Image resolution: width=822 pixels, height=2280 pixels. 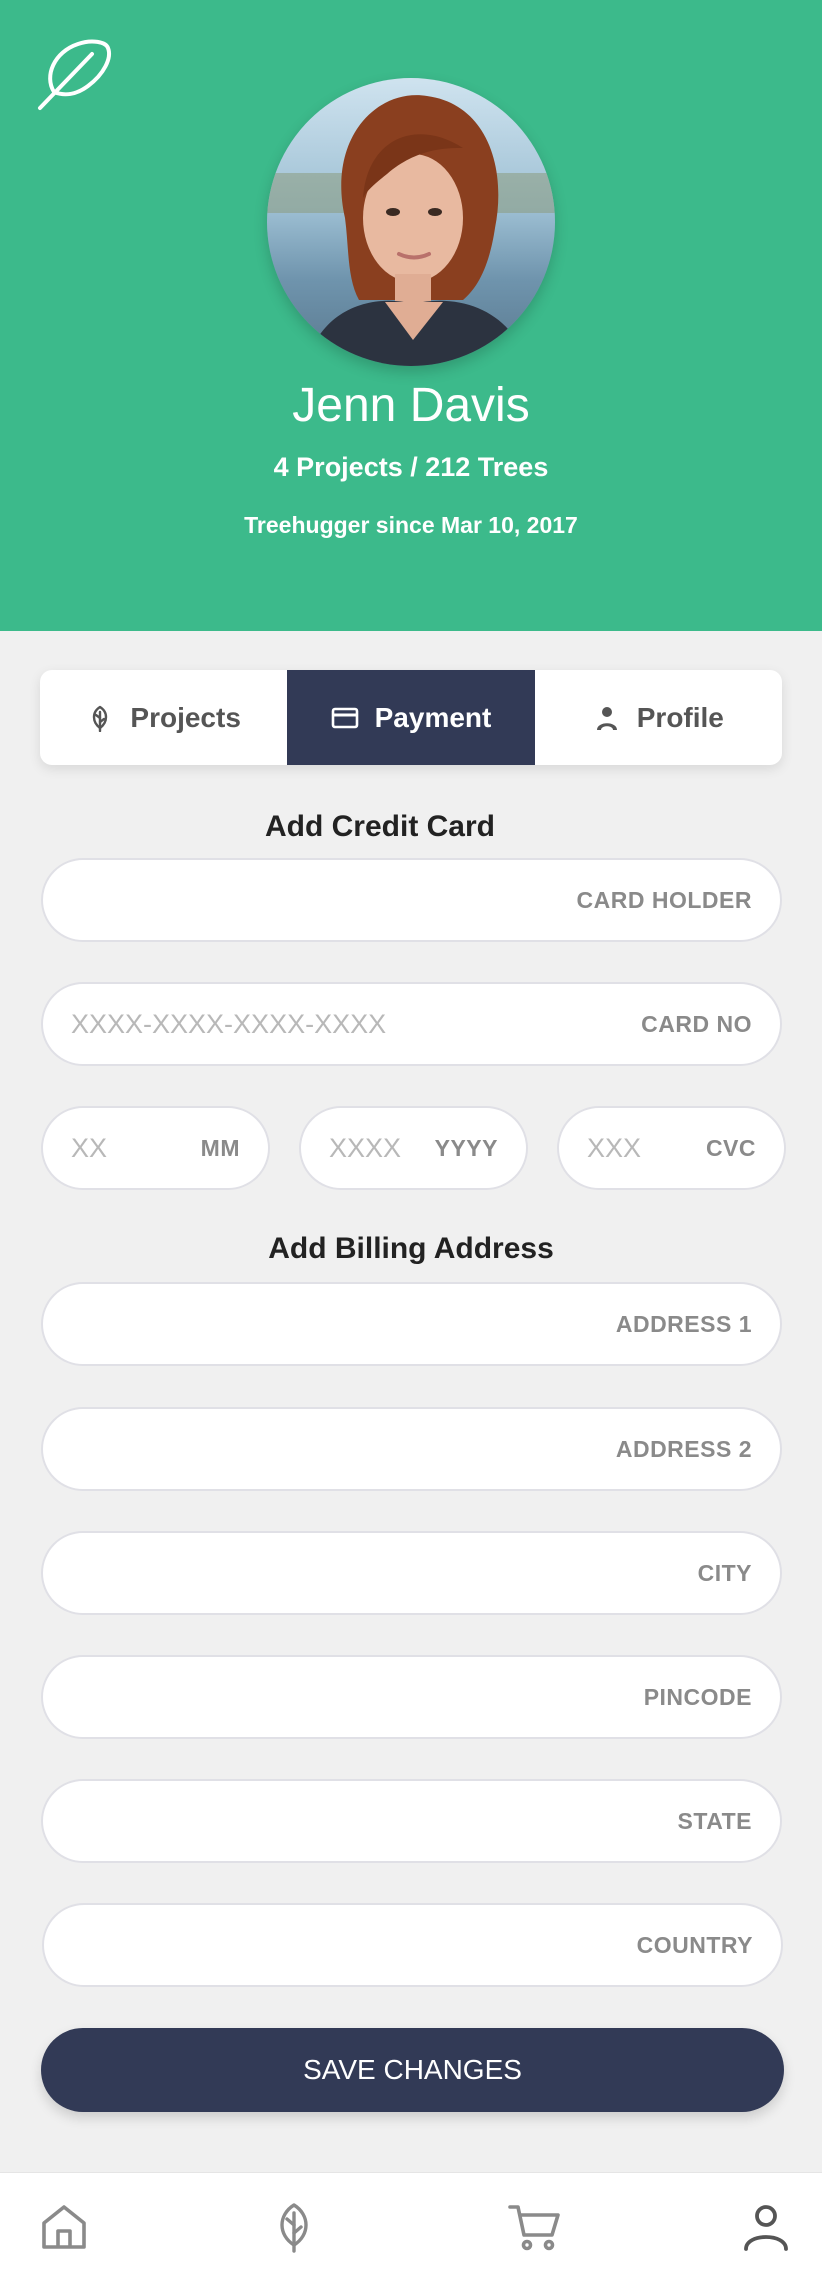 What do you see at coordinates (664, 899) in the screenshot?
I see `card-holder-label: CARD HOLDER` at bounding box center [664, 899].